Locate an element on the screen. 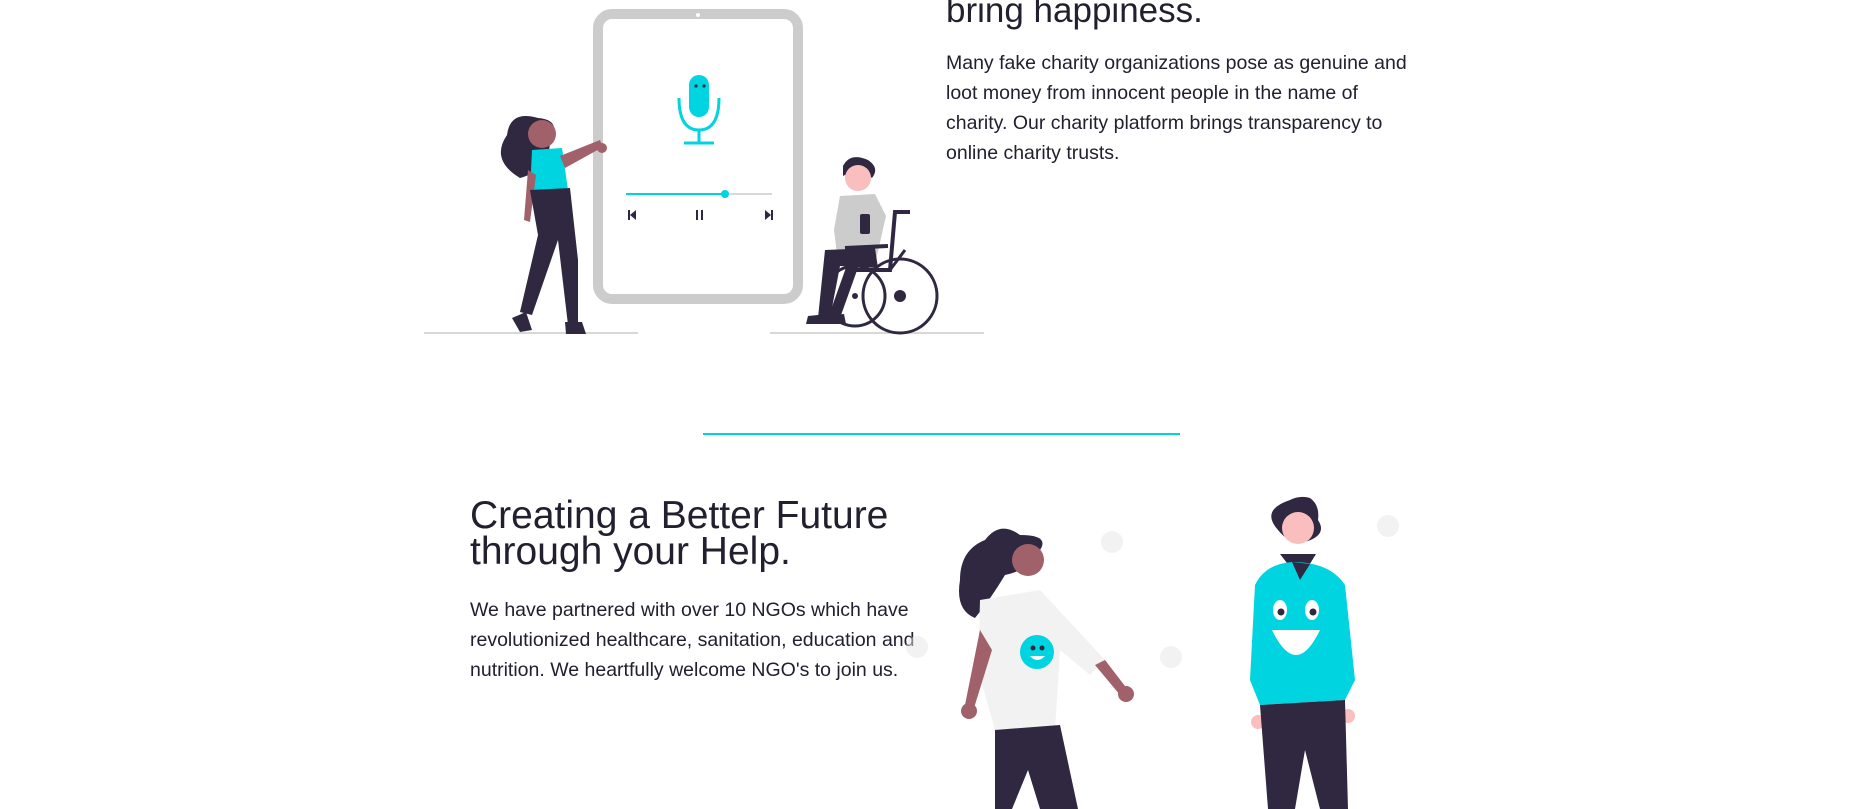 This screenshot has width=1857, height=809. man-figure is located at coordinates (1302, 652).